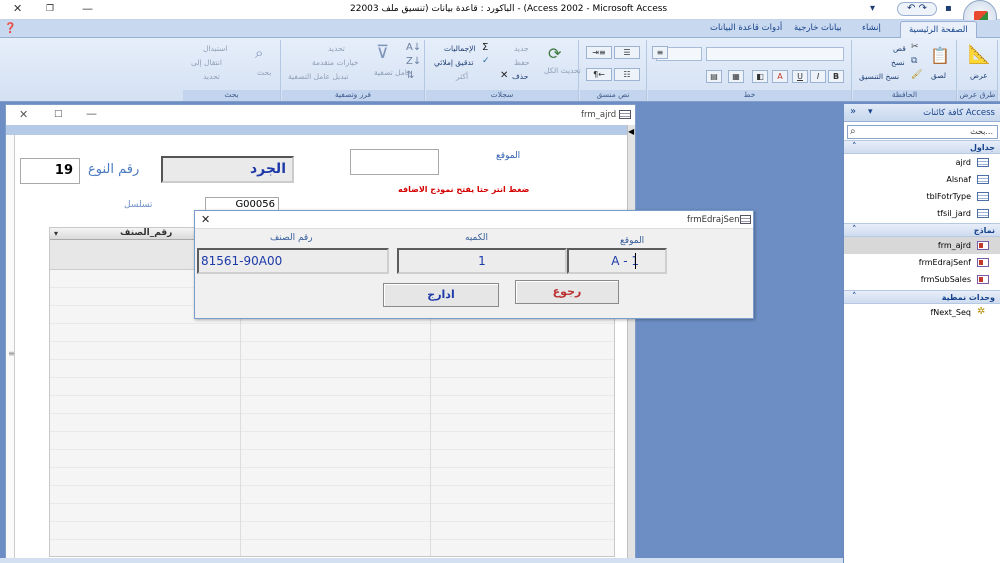 This screenshot has height=563, width=1000. What do you see at coordinates (945, 279) in the screenshot?
I see `nav-item-label: frmSubSales` at bounding box center [945, 279].